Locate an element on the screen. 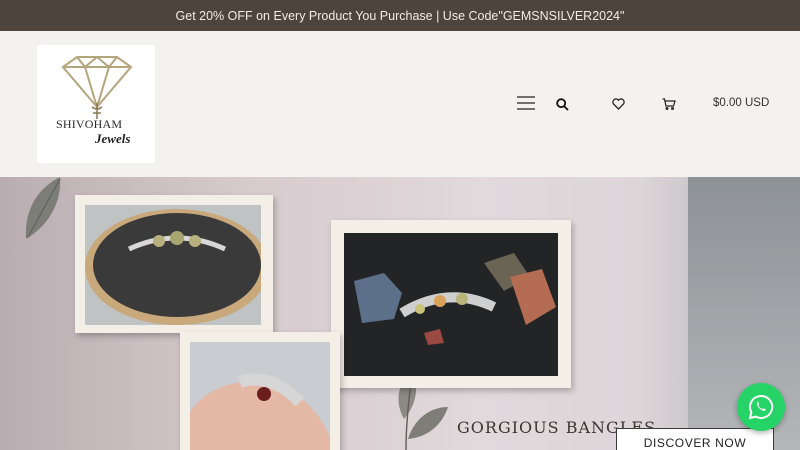 The width and height of the screenshot is (800, 450). bangle-in-hand-photo is located at coordinates (260, 396).